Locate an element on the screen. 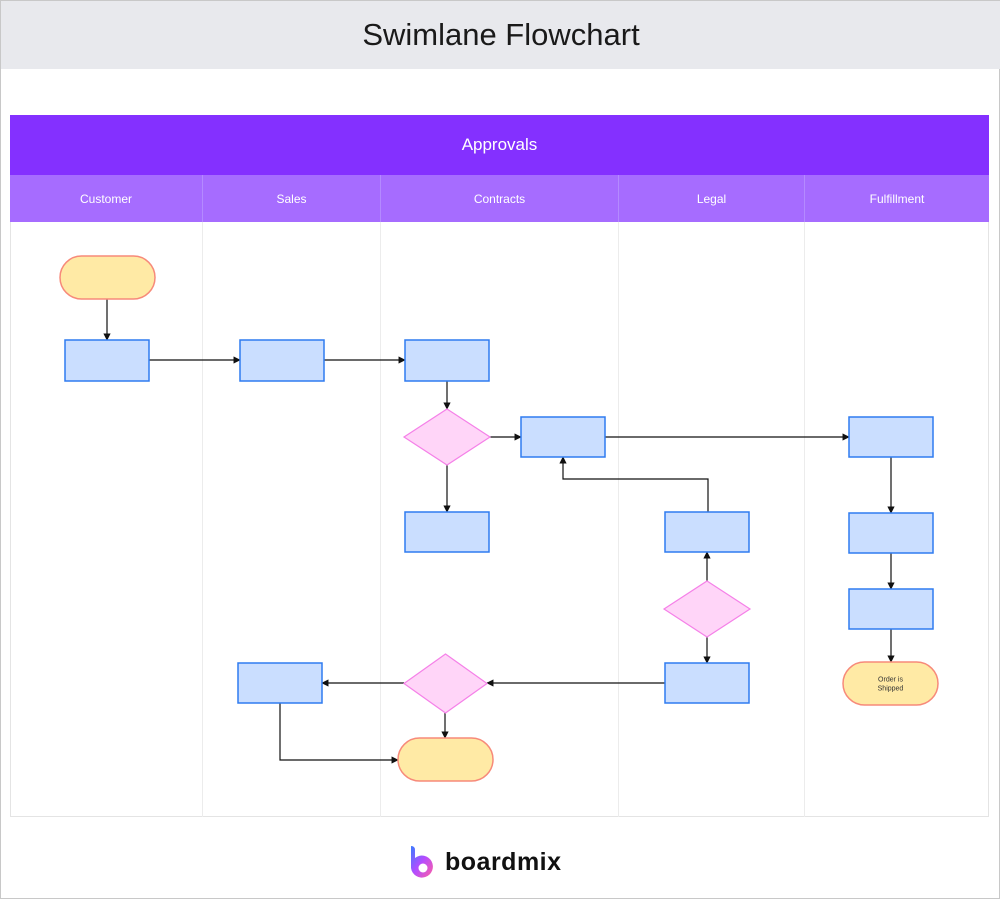  terminal-node: Order is Shipped is located at coordinates (890, 683).